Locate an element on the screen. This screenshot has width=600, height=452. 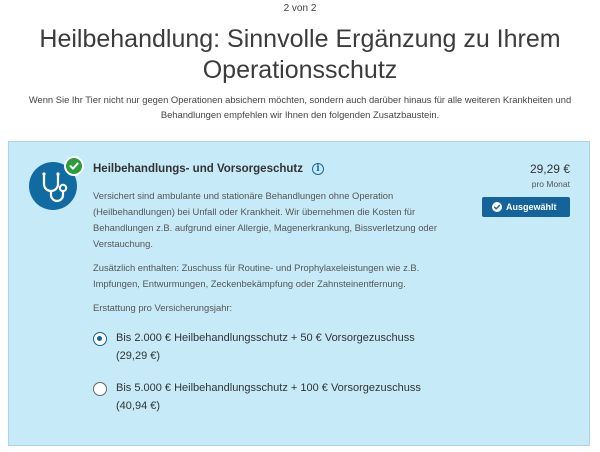
product-title: Heilbehandlungs- und Vorsorgeschutz is located at coordinates (198, 169).